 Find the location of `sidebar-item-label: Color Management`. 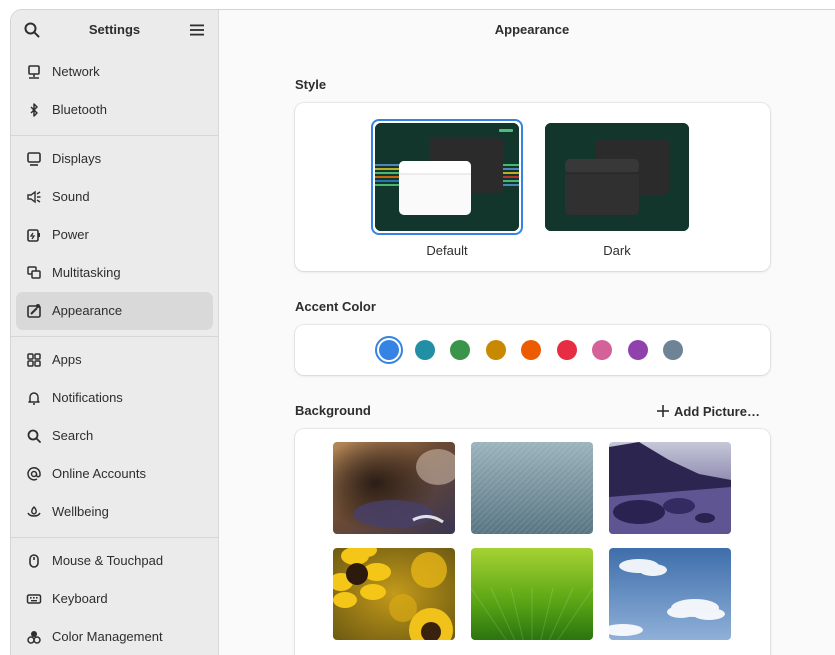

sidebar-item-label: Color Management is located at coordinates (107, 636).